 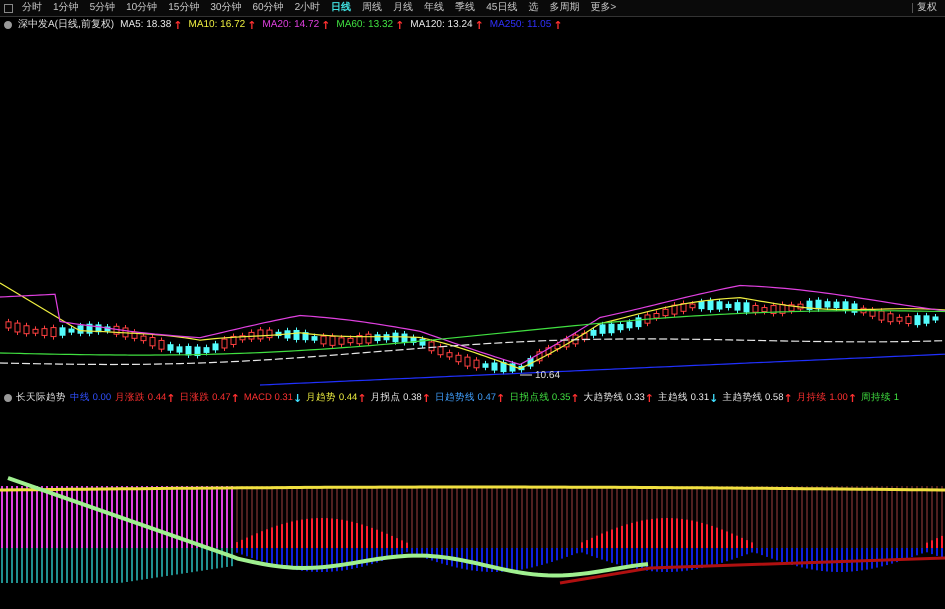 What do you see at coordinates (434, 8) in the screenshot?
I see `period-tab: 年线` at bounding box center [434, 8].